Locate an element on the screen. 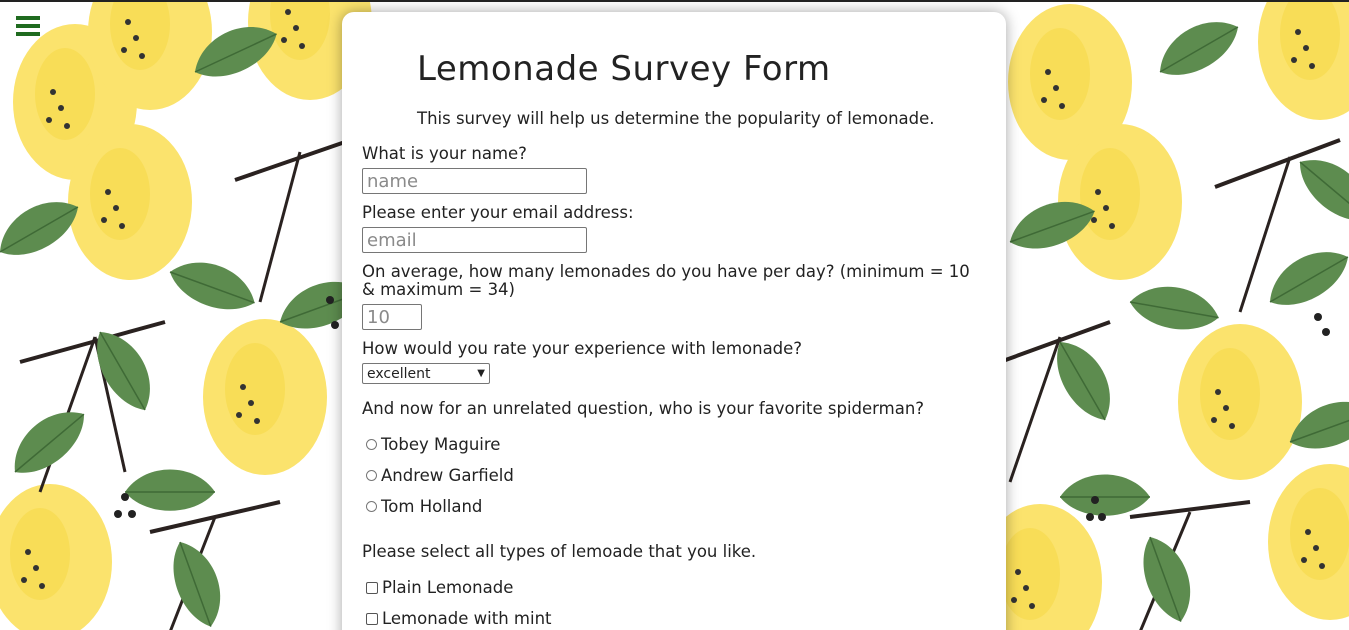 Image resolution: width=1349 pixels, height=630 pixels. spiderman-option-label: Tobey Maguire is located at coordinates (441, 444).